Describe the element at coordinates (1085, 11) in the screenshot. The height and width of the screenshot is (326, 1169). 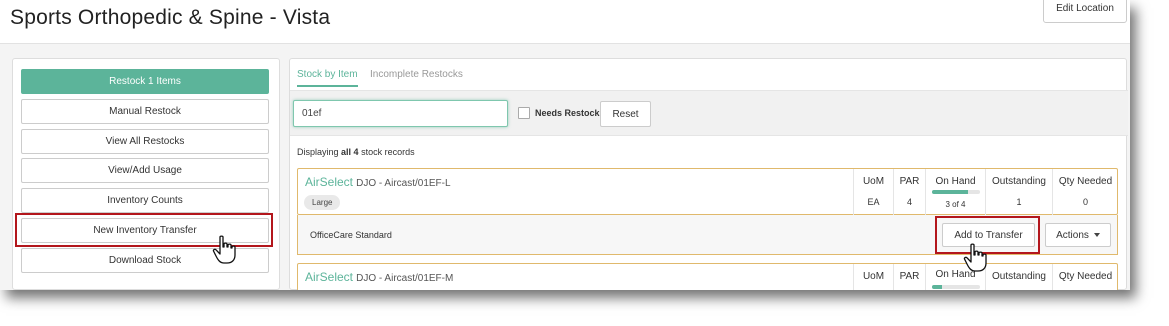
I see `edit-location-button: Edit Location` at that location.